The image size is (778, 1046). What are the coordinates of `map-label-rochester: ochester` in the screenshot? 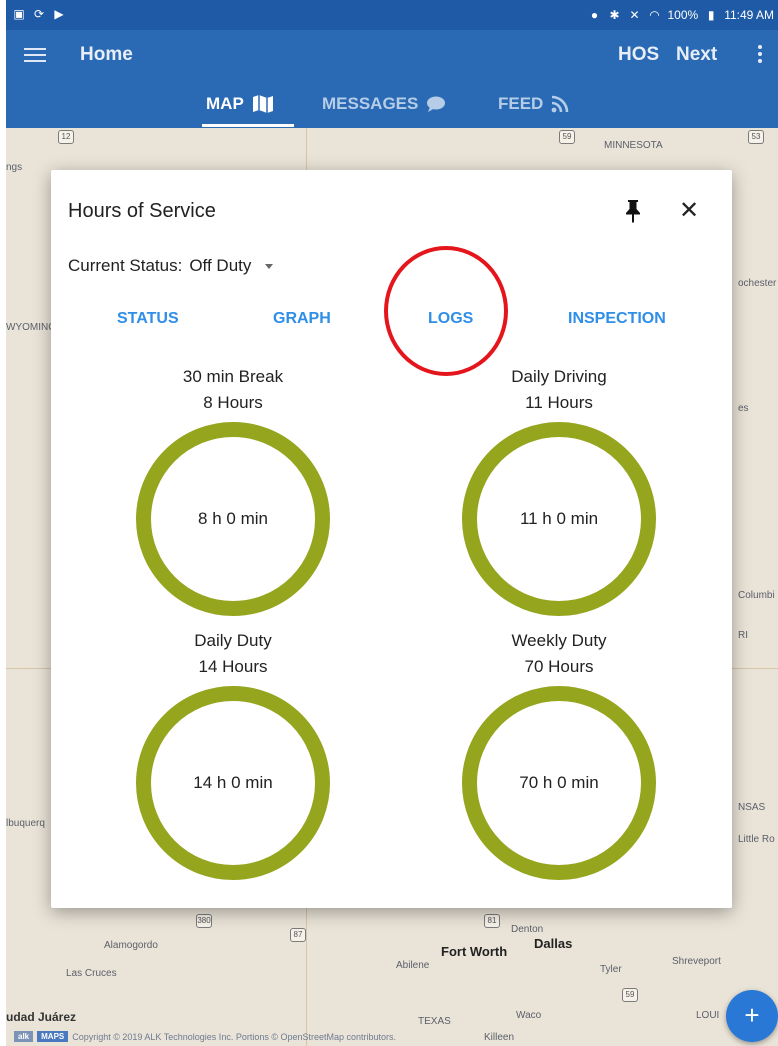 It's located at (757, 283).